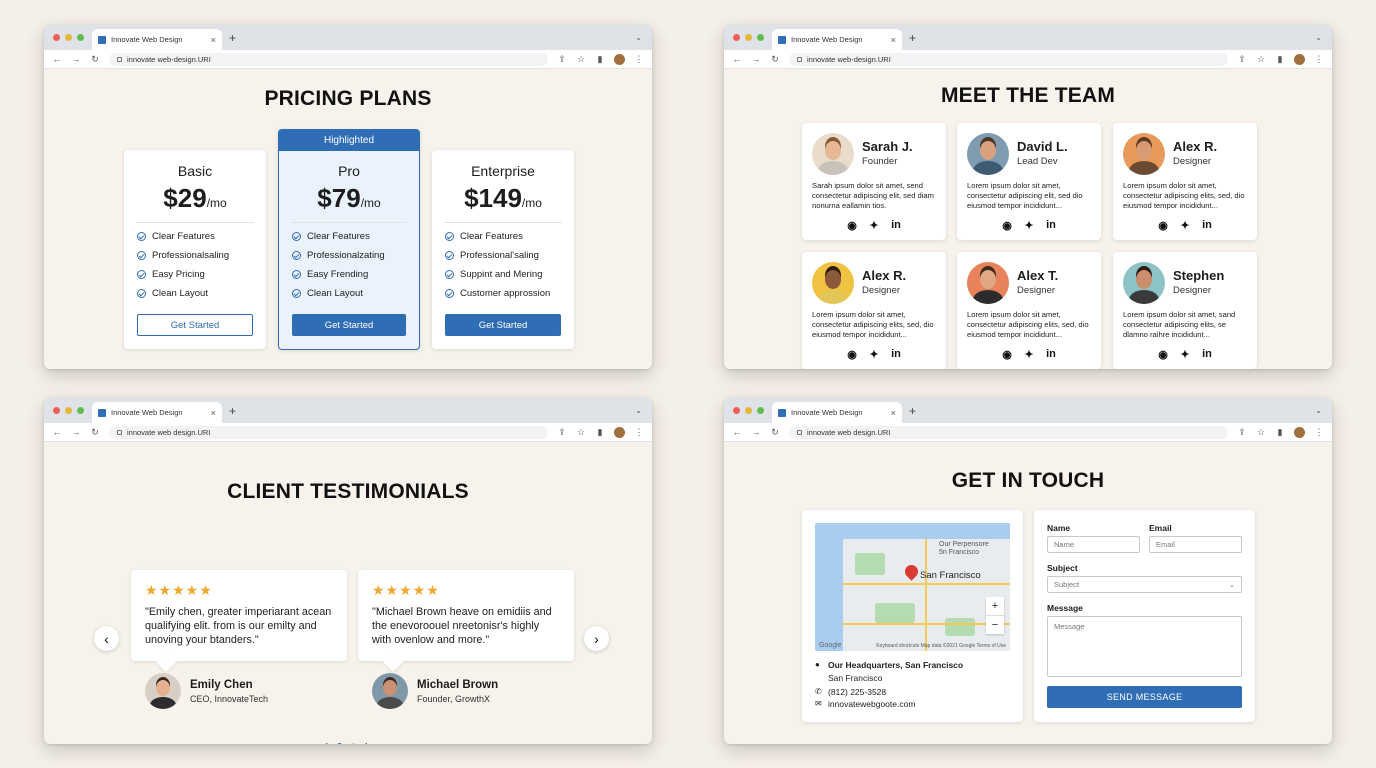 The image size is (1376, 768). What do you see at coordinates (911, 571) in the screenshot?
I see `map-pin-icon` at bounding box center [911, 571].